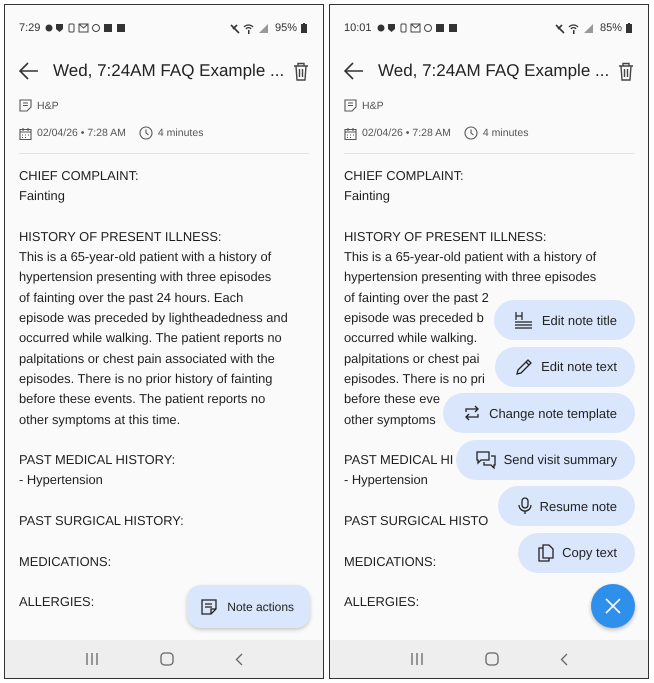  Describe the element at coordinates (412, 359) in the screenshot. I see `text-line: palpitations or chest pai` at that location.